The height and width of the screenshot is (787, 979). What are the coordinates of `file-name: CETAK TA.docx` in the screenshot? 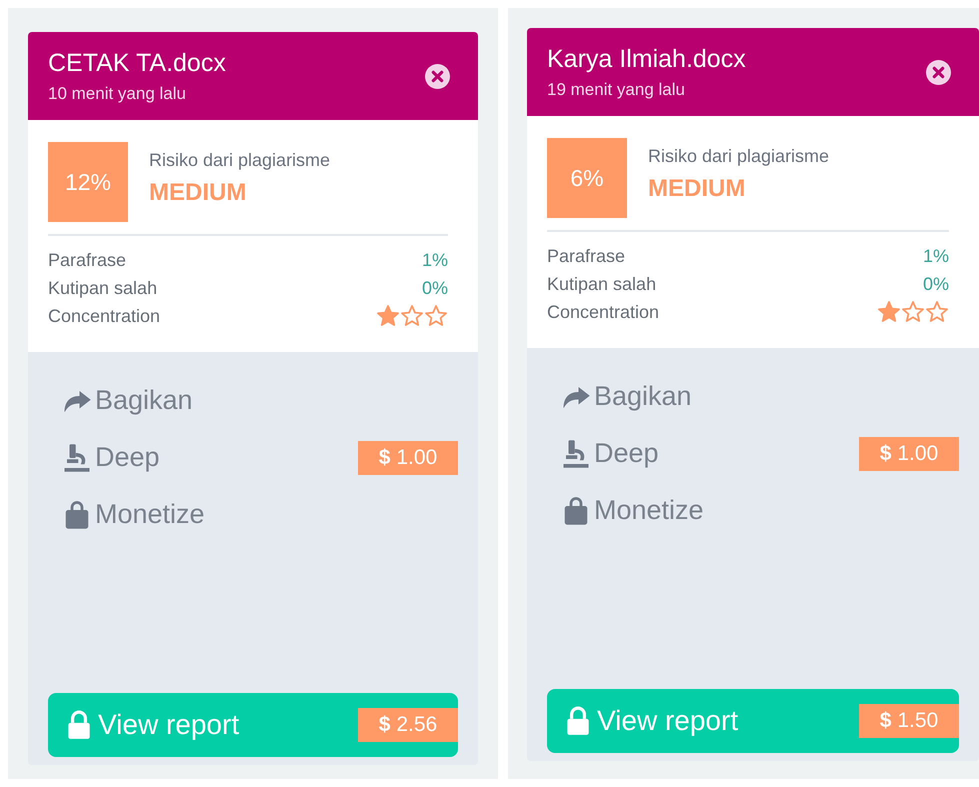 It's located at (137, 63).